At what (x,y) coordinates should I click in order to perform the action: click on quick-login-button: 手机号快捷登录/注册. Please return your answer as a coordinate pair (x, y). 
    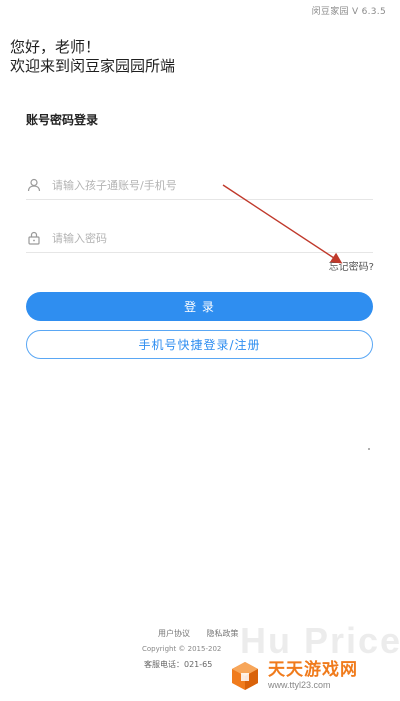
    Looking at the image, I should click on (199, 344).